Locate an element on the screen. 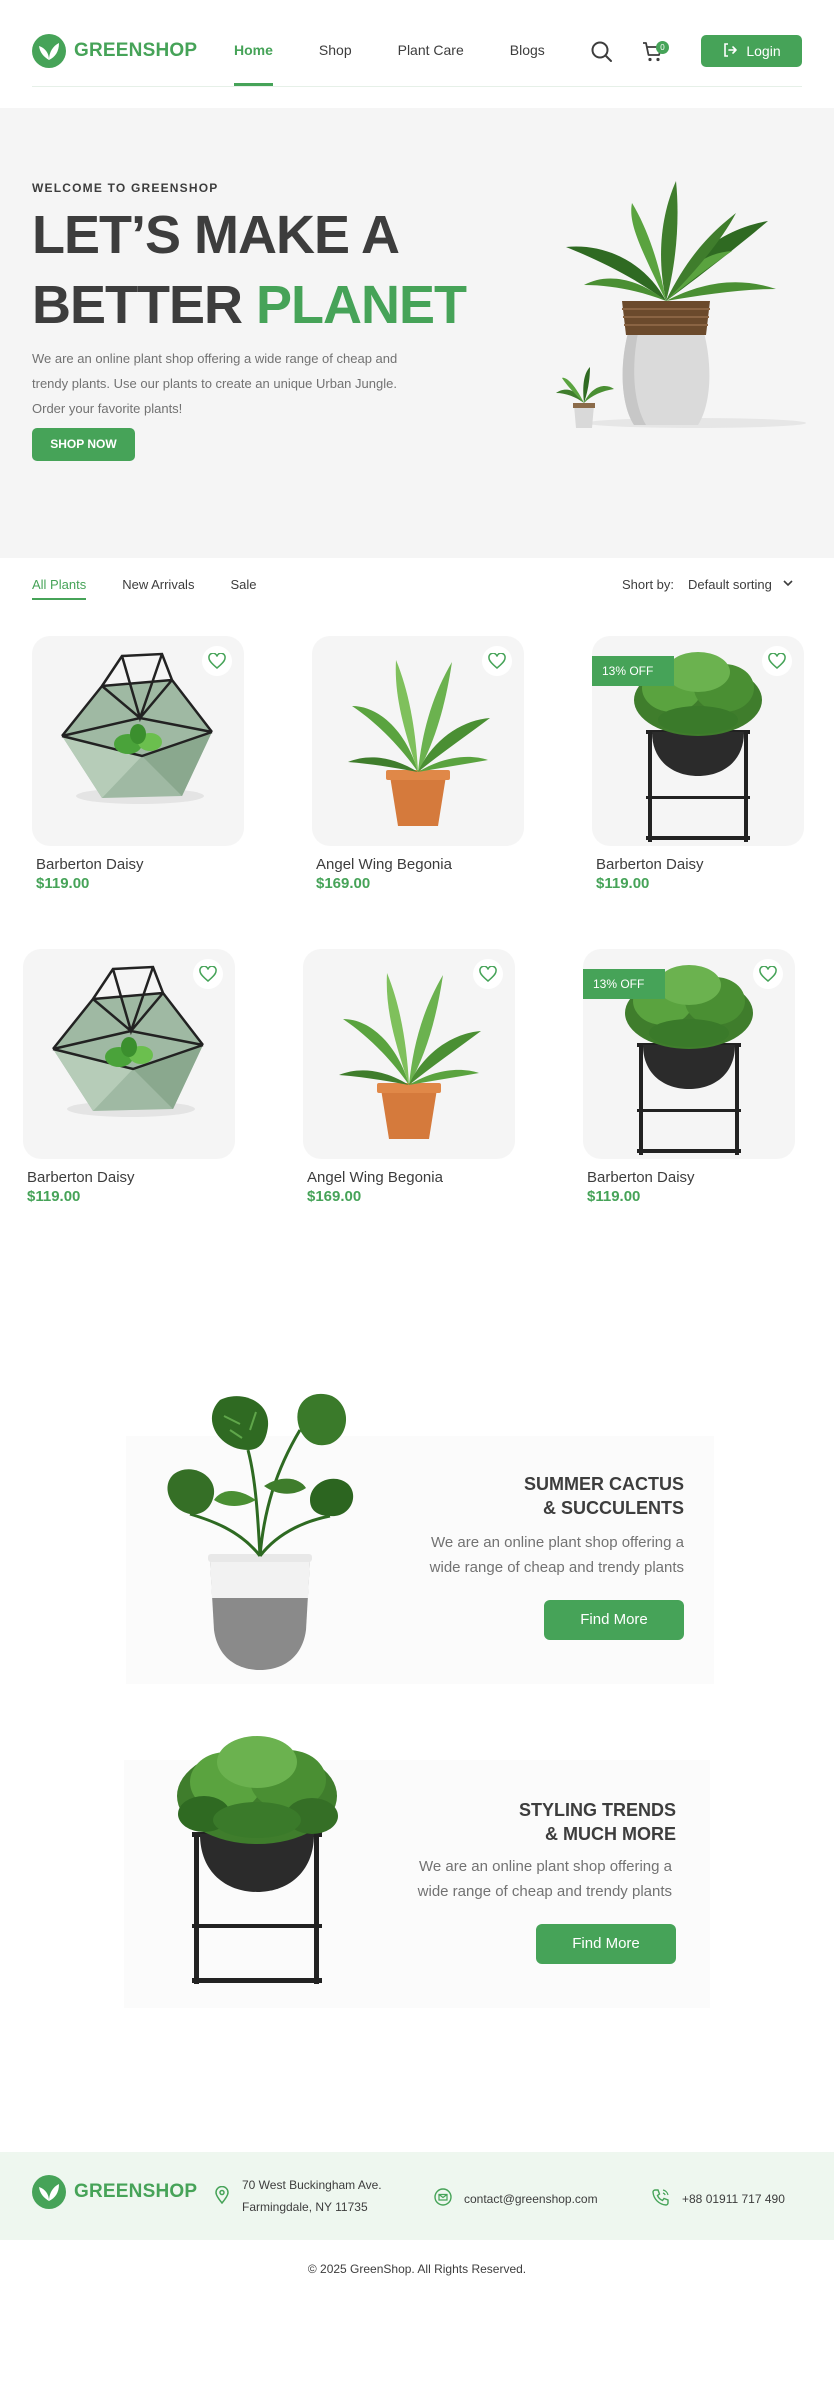  main-nav: Home Shop Plant Care Blogs is located at coordinates (412, 65).